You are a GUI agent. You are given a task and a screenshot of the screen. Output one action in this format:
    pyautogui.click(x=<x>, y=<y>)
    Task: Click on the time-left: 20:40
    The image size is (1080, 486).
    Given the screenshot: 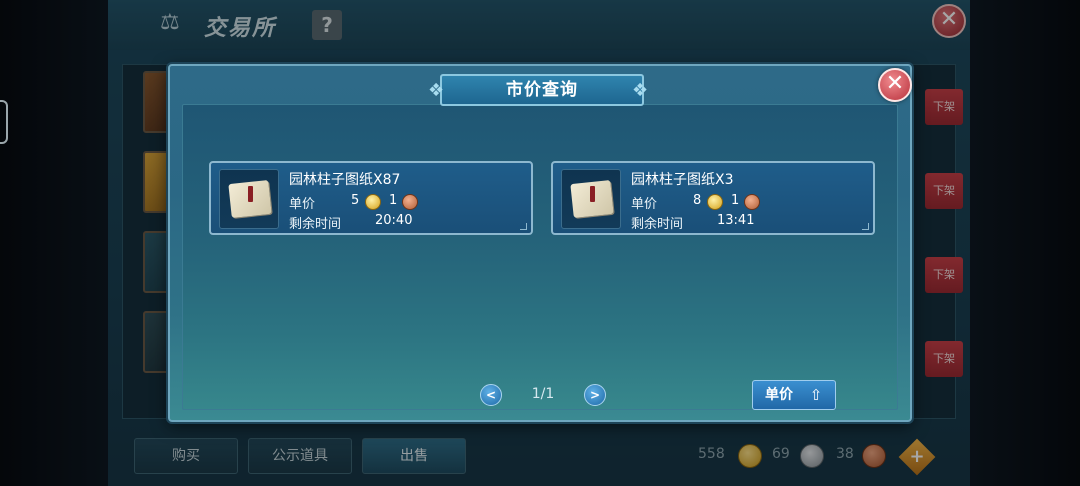 What is the action you would take?
    pyautogui.click(x=394, y=220)
    